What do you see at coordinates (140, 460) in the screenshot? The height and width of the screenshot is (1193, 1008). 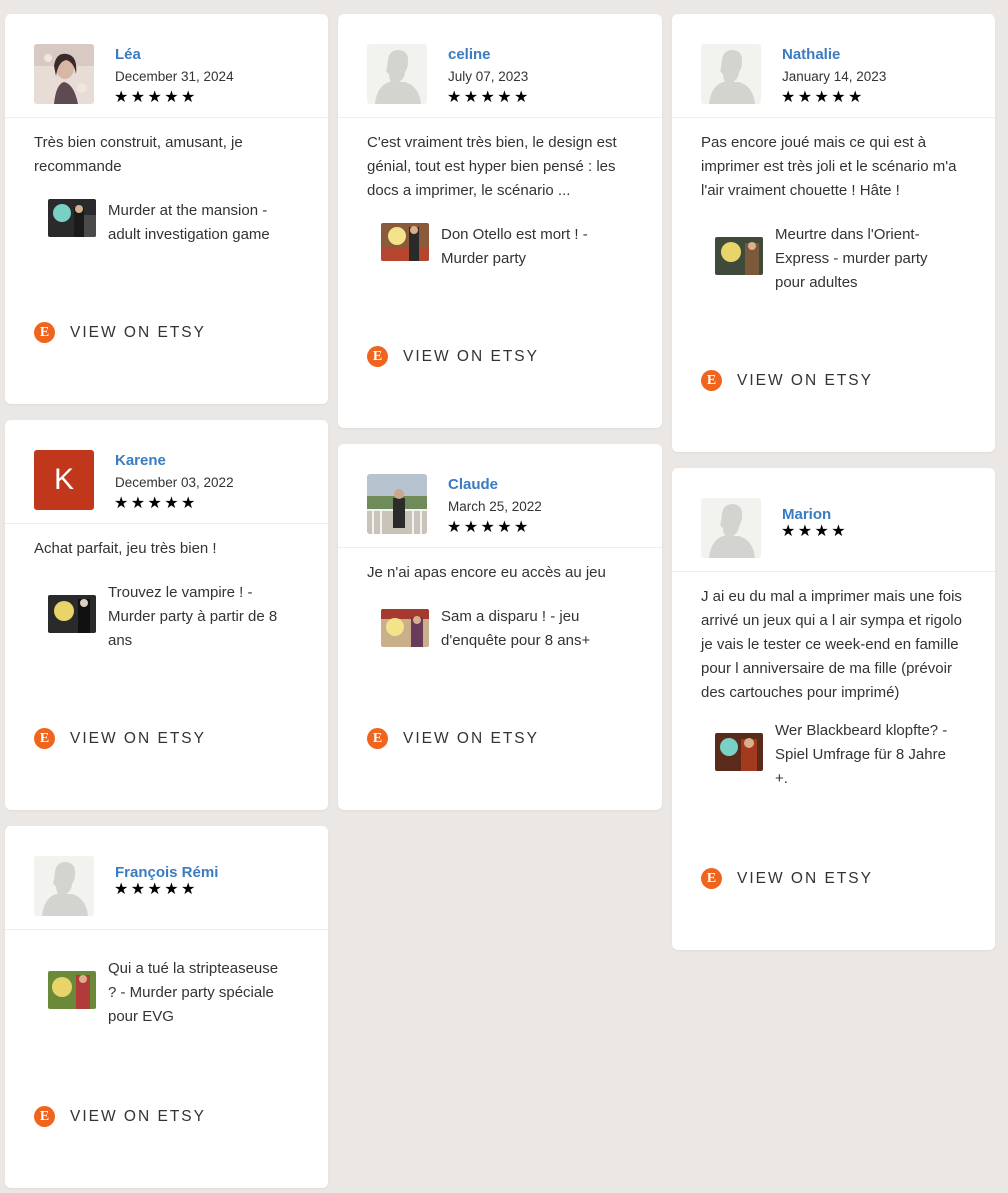 I see `reviewer-name: Karene` at bounding box center [140, 460].